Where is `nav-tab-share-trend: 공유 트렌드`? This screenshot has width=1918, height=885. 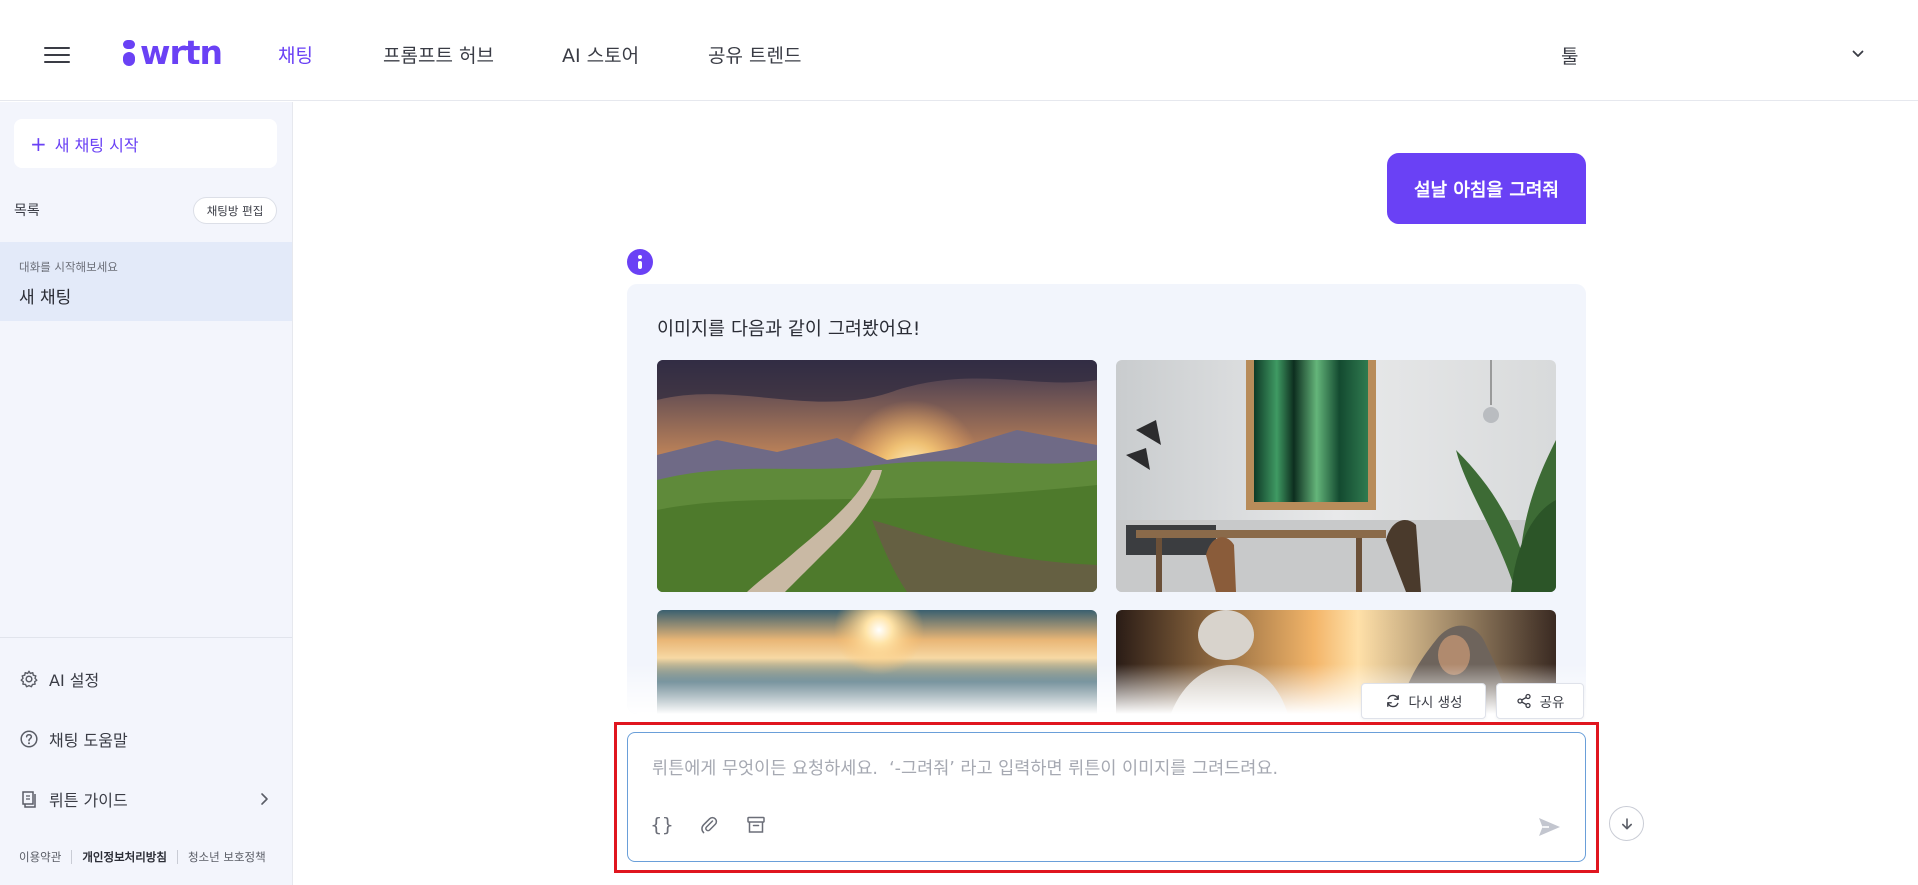 nav-tab-share-trend: 공유 트렌드 is located at coordinates (754, 54).